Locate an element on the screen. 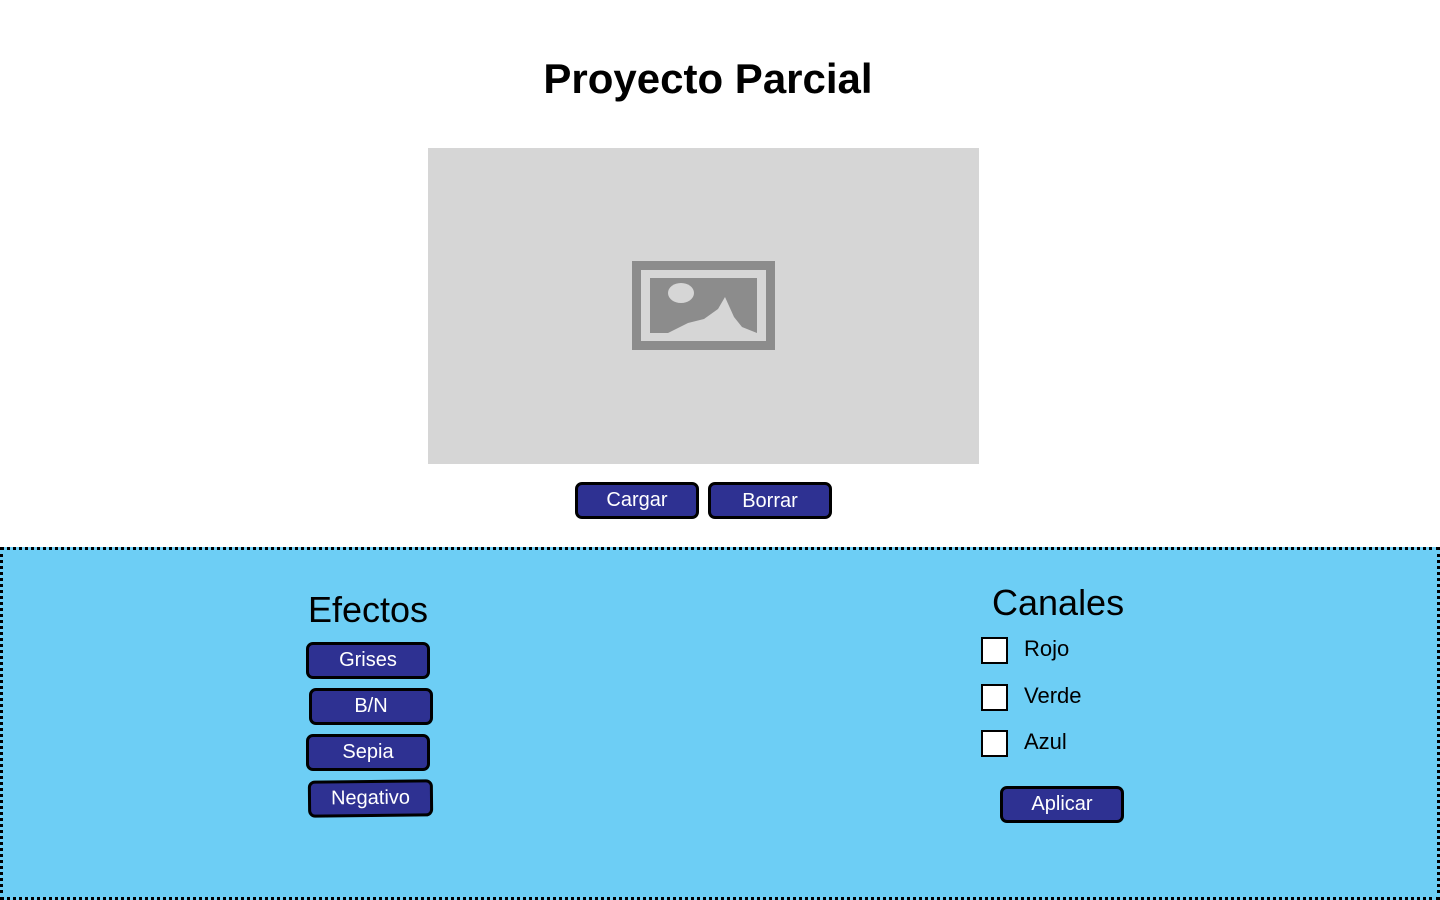 The height and width of the screenshot is (900, 1440). red-channel-checkbox is located at coordinates (994, 650).